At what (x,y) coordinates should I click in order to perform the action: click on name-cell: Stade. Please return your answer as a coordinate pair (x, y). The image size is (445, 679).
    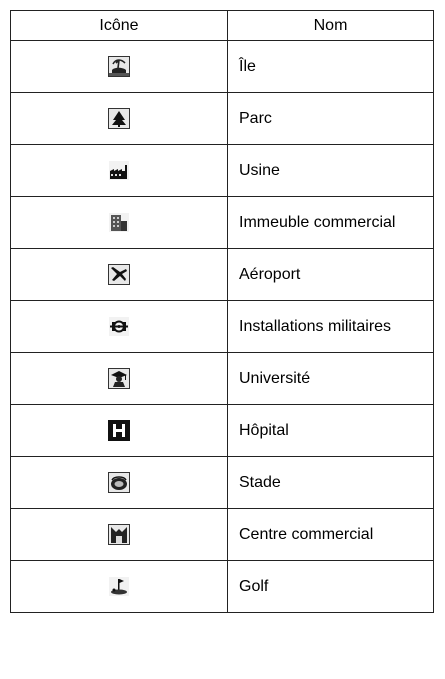
    Looking at the image, I should click on (330, 482).